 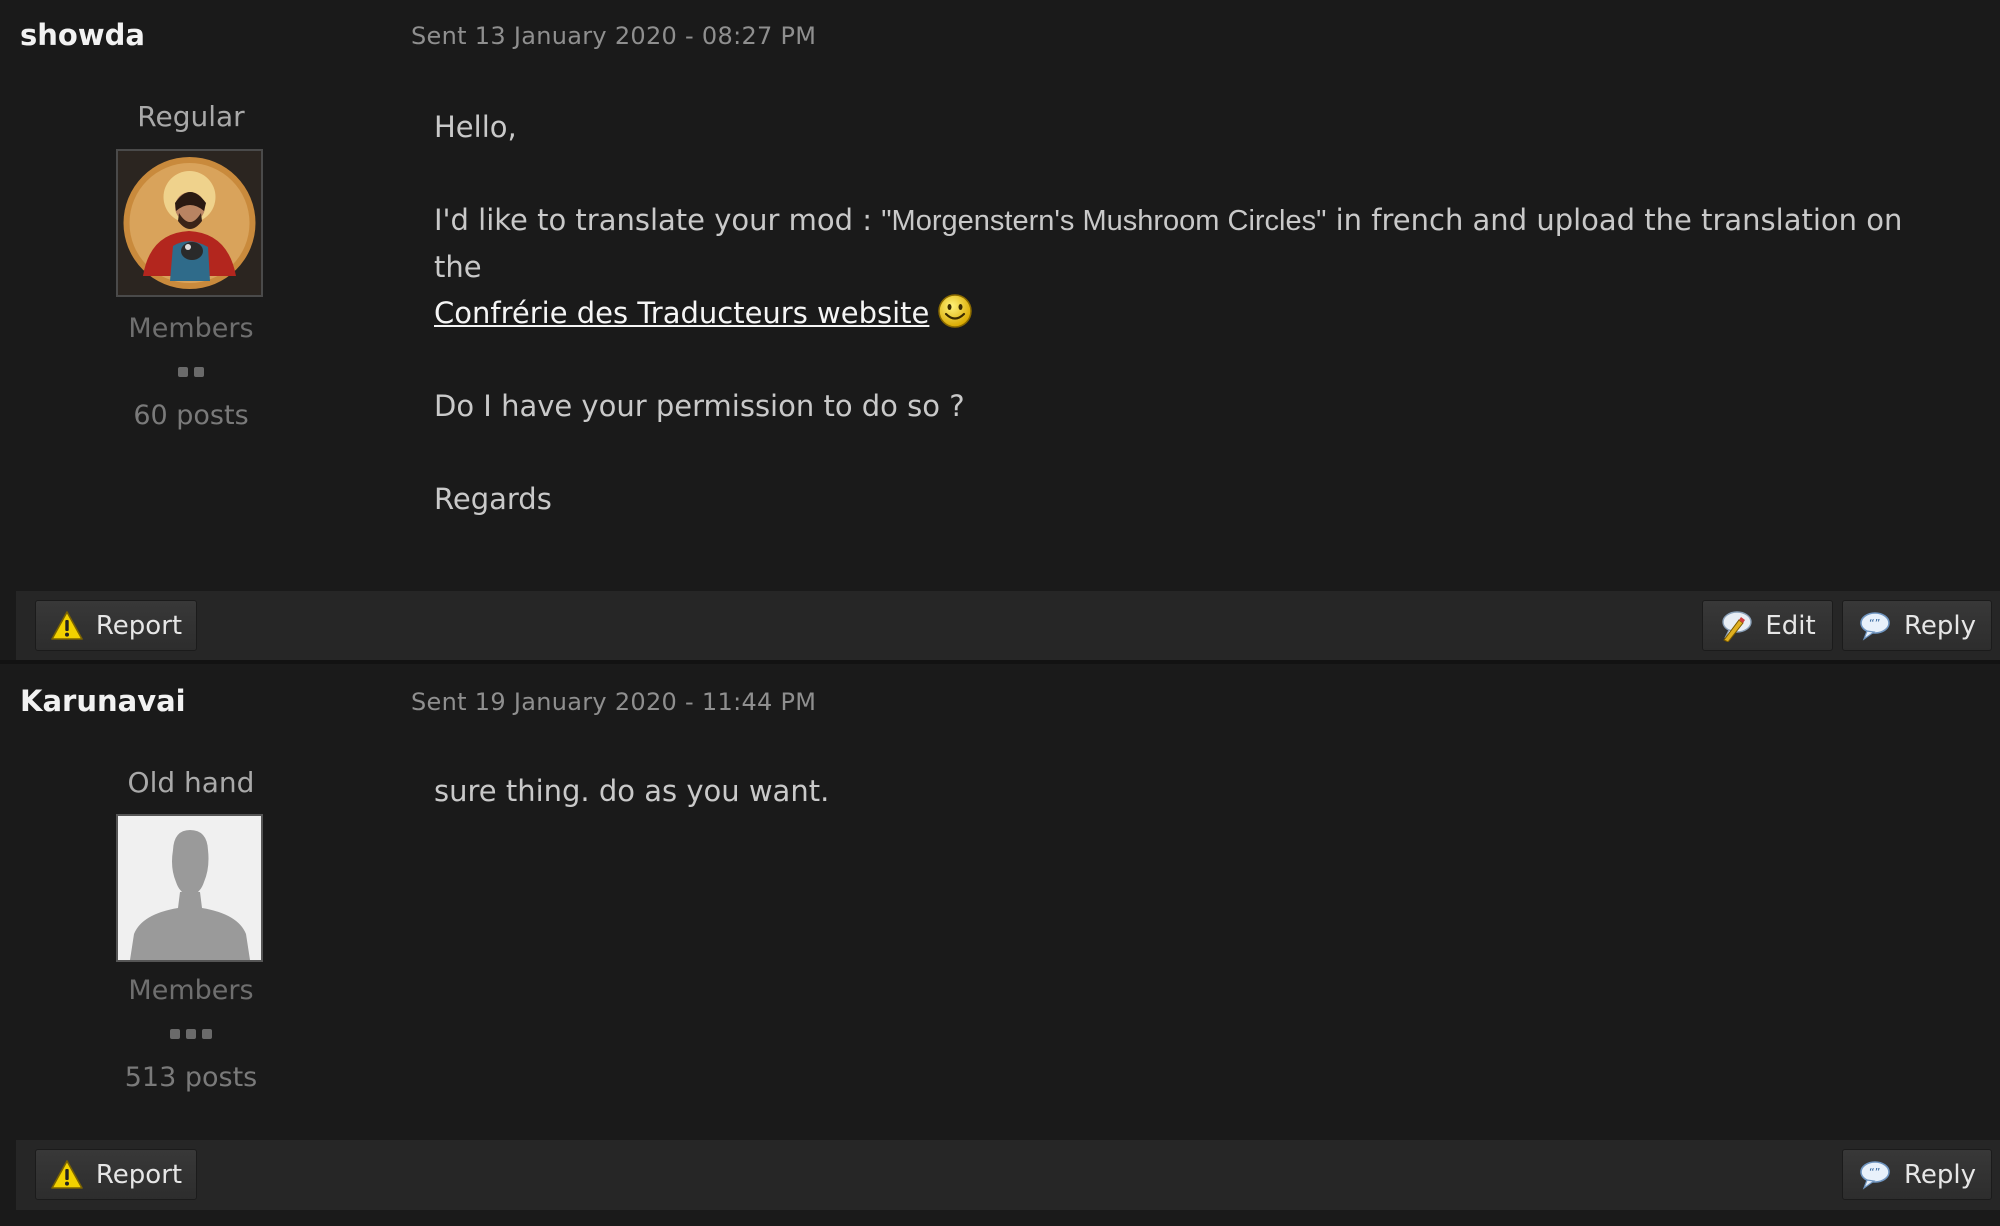 I want to click on edit-bubble-icon, so click(x=1736, y=626).